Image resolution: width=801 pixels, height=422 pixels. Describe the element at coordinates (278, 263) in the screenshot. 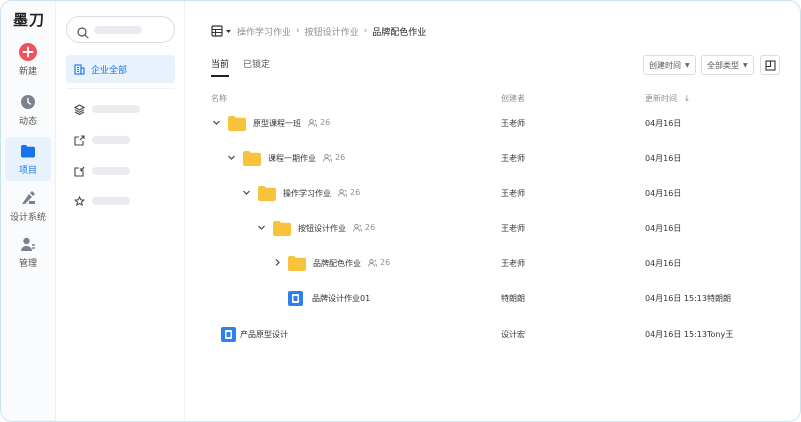

I see `chevron-right-icon` at that location.